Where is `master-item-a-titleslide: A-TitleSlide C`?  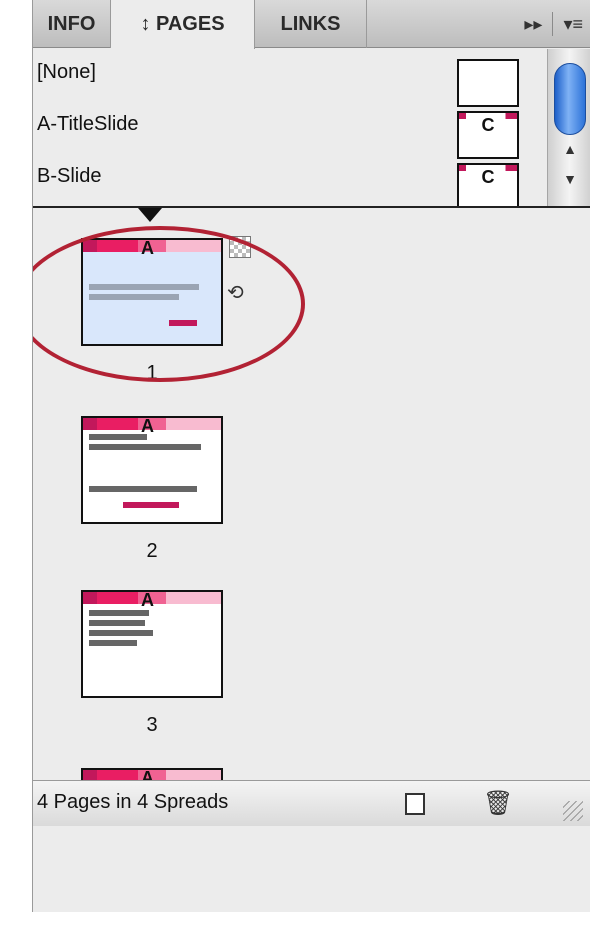 master-item-a-titleslide: A-TitleSlide C is located at coordinates (288, 130).